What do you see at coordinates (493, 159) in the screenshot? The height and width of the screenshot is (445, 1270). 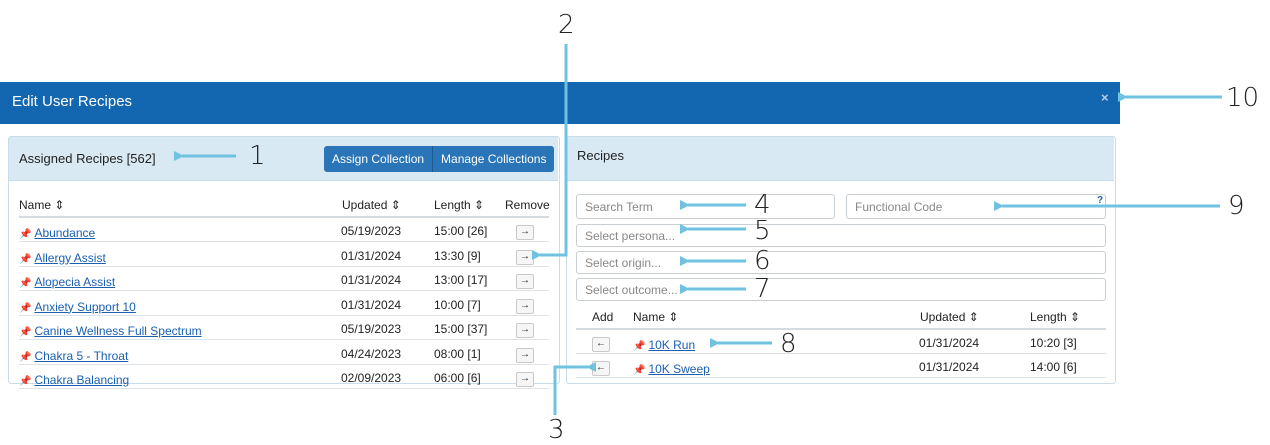 I see `manage-collections-button: Manage Collections` at bounding box center [493, 159].